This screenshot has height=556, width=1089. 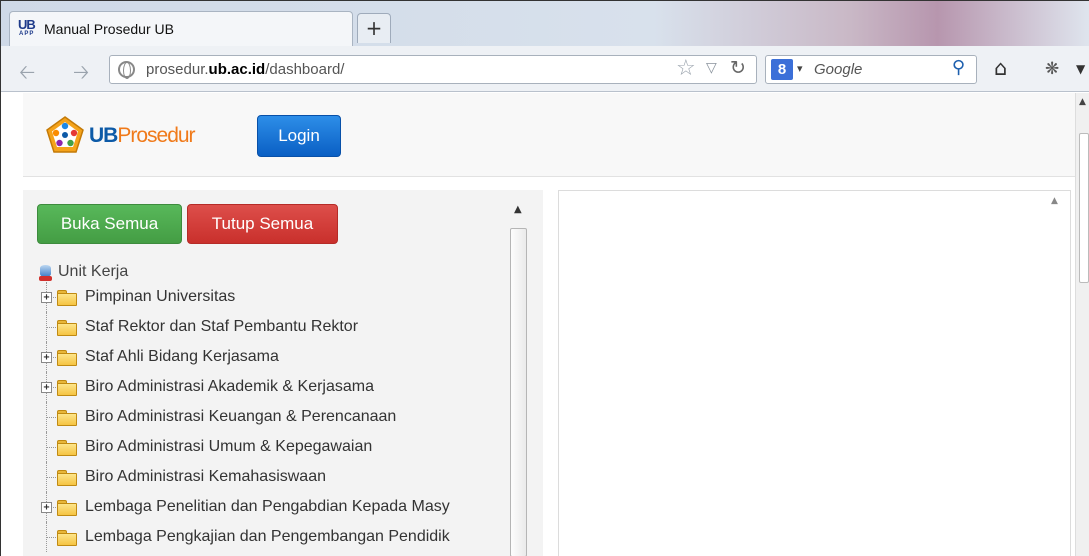 I want to click on tree-node-label: Biro Administrasi Umum & Kepegawaian, so click(x=228, y=447).